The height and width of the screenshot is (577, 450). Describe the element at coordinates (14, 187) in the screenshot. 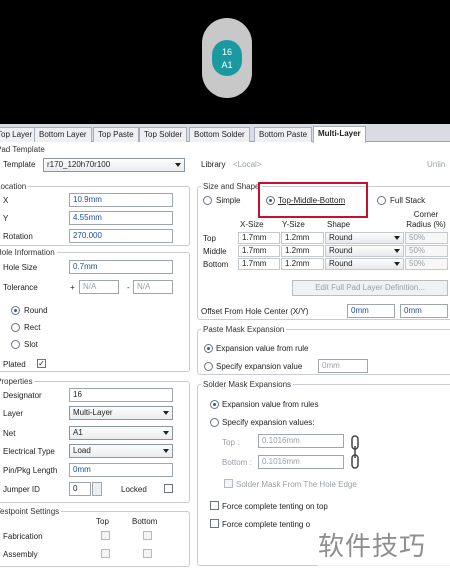

I see `section-location: Location` at that location.